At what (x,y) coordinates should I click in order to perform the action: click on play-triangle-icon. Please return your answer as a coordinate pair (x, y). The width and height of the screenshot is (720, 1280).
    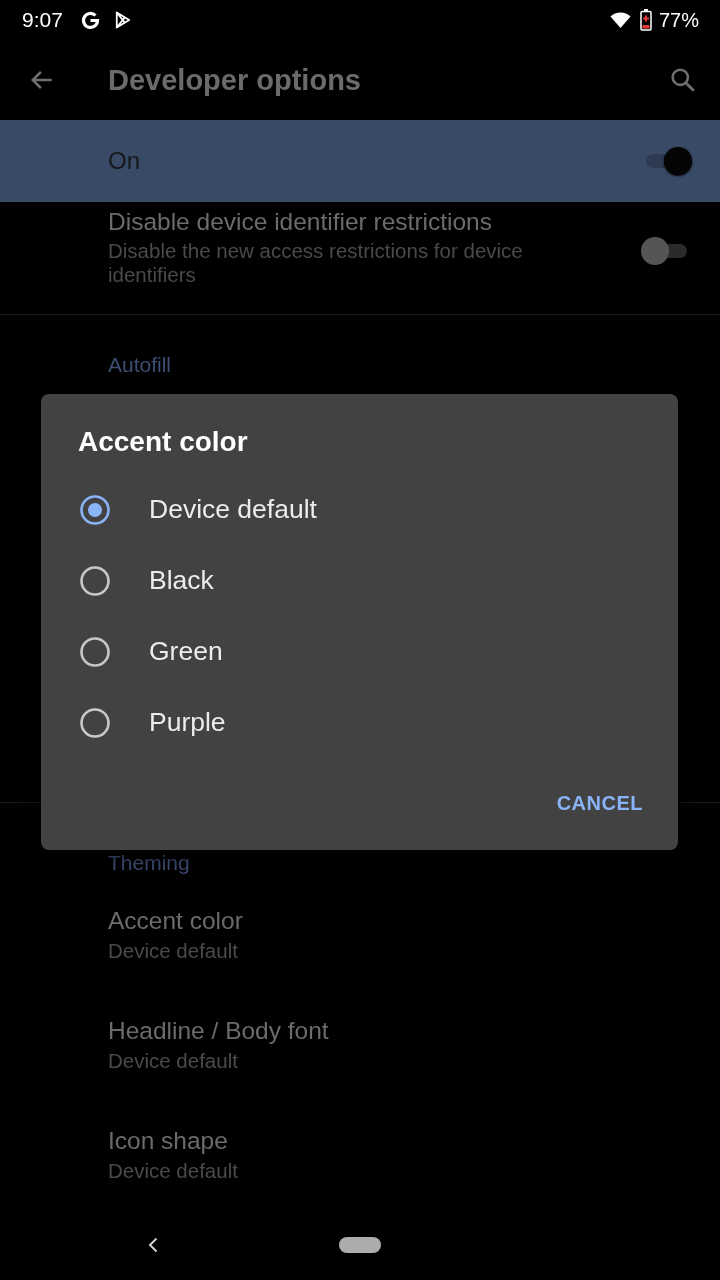
    Looking at the image, I should click on (122, 20).